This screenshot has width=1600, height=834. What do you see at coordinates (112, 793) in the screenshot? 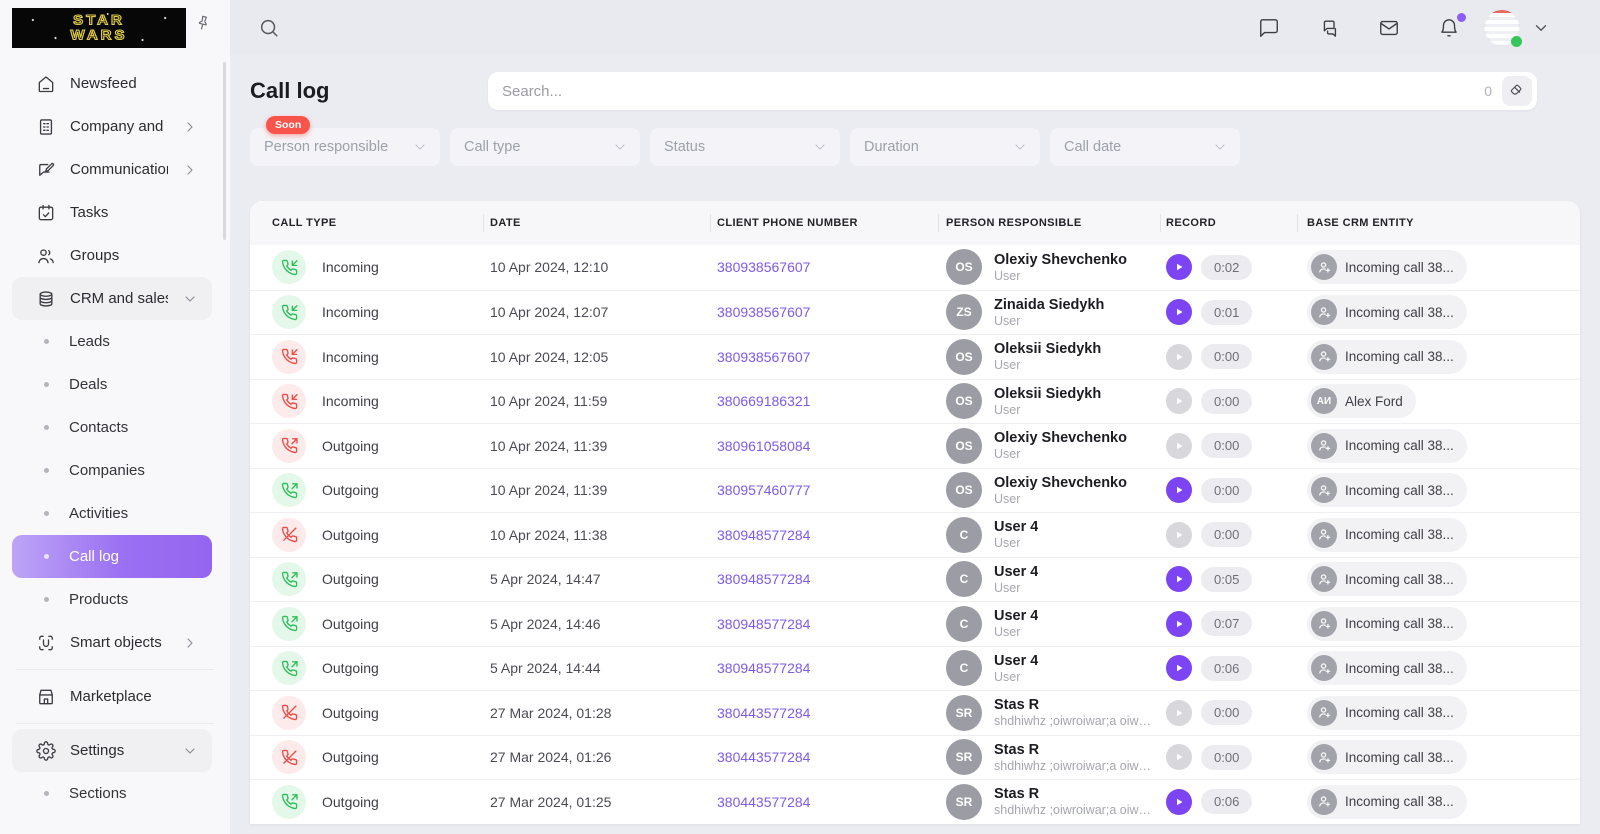
I see `sidebar-item-sections: Sections` at bounding box center [112, 793].